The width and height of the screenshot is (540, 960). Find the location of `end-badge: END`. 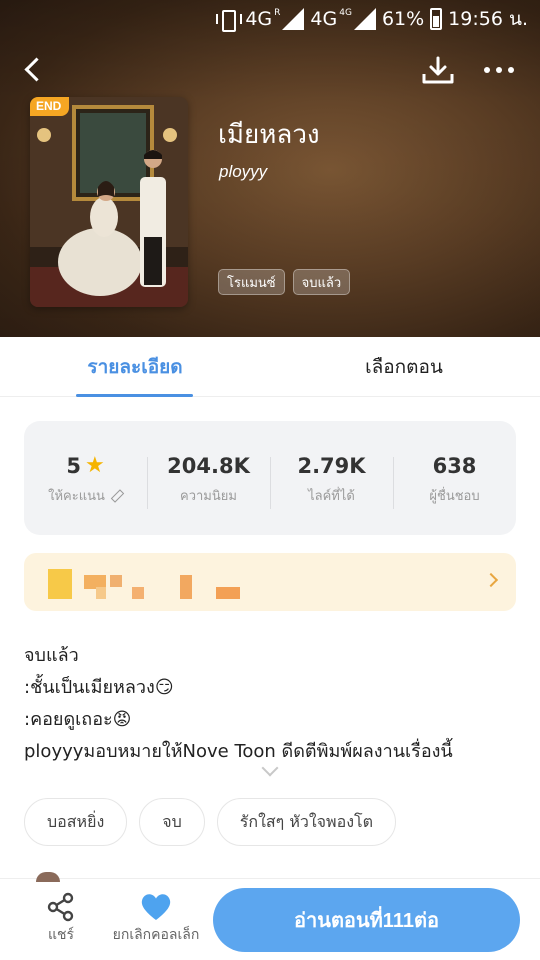

end-badge: END is located at coordinates (50, 106).